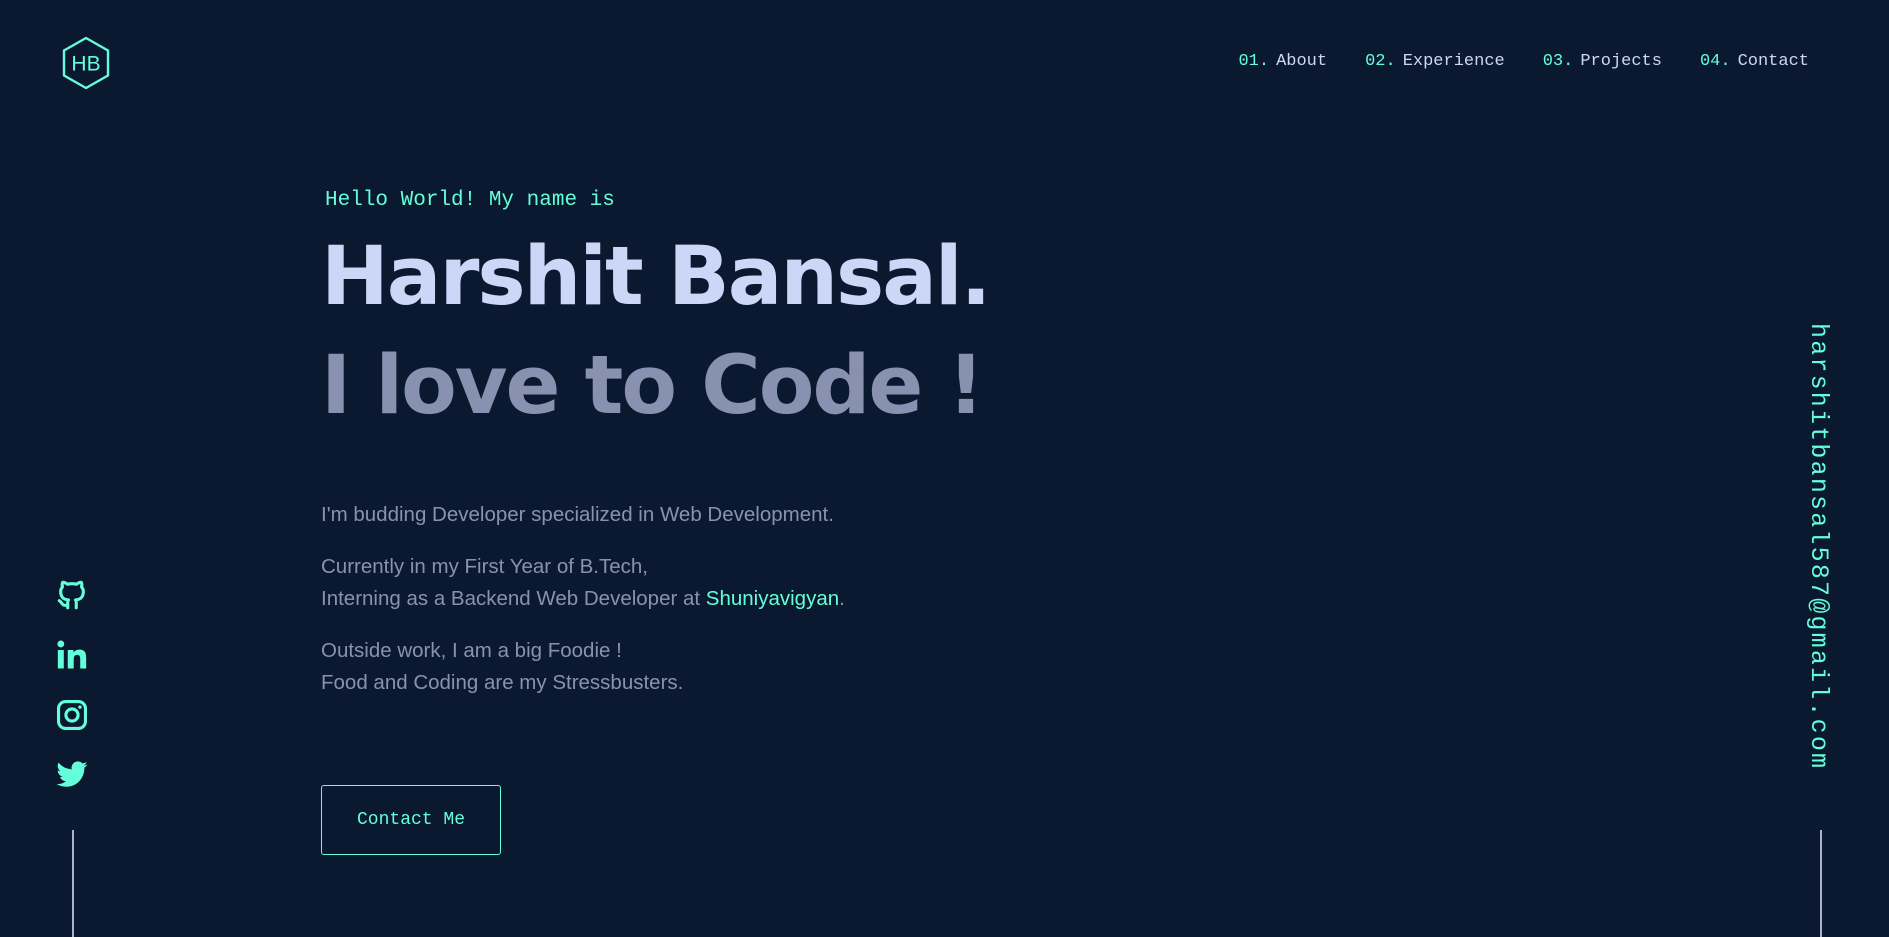 The image size is (1889, 937). What do you see at coordinates (656, 277) in the screenshot?
I see `hero-name: Harshit Bansal.` at bounding box center [656, 277].